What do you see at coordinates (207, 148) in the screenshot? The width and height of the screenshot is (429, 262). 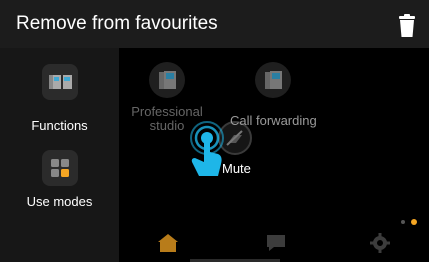 I see `touch-hand-icon` at bounding box center [207, 148].